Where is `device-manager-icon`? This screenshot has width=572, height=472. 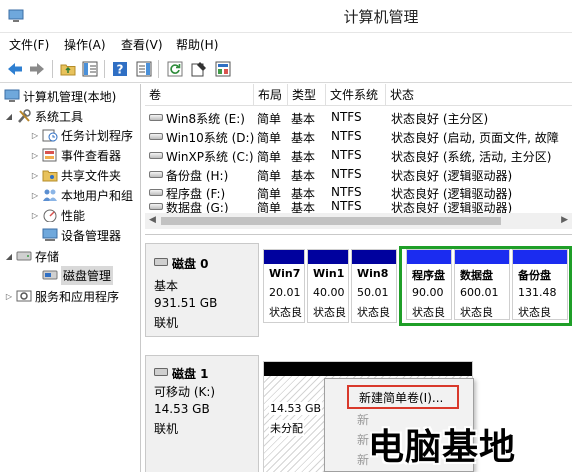
device-manager-icon is located at coordinates (50, 234).